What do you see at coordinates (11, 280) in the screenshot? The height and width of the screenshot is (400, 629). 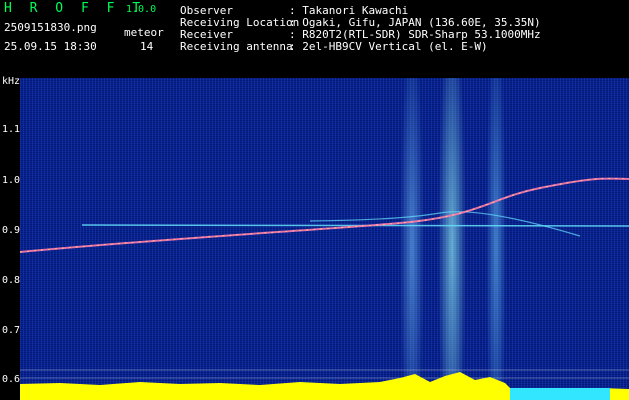 I see `y-tick: 0.8` at bounding box center [11, 280].